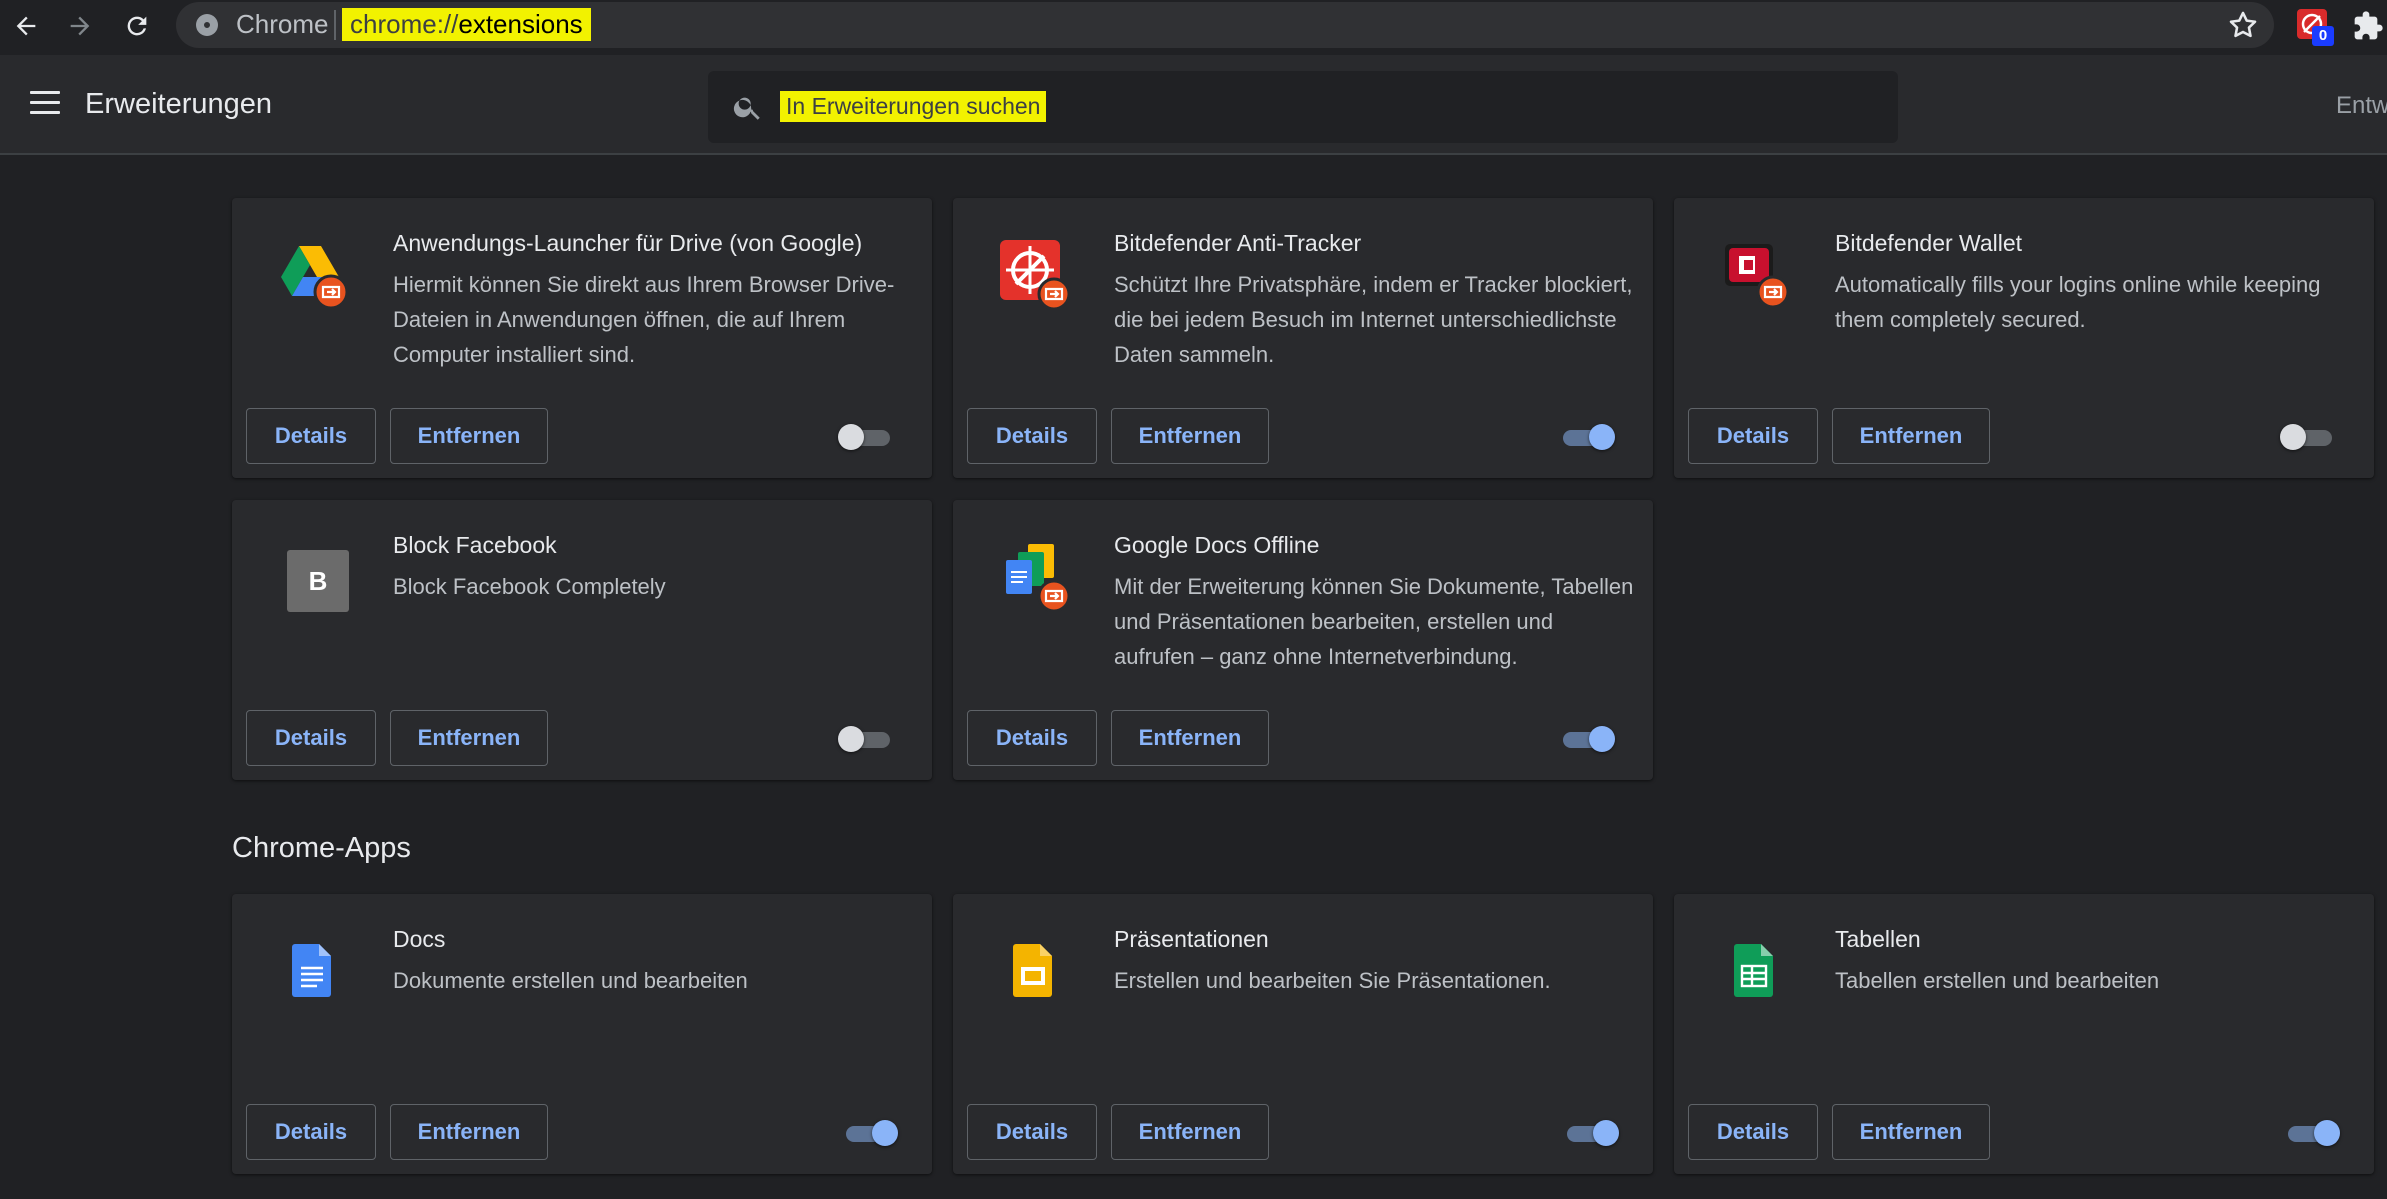 The image size is (2387, 1199). Describe the element at coordinates (570, 980) in the screenshot. I see `app-description: Dokumente erstellen und bearbeiten` at that location.